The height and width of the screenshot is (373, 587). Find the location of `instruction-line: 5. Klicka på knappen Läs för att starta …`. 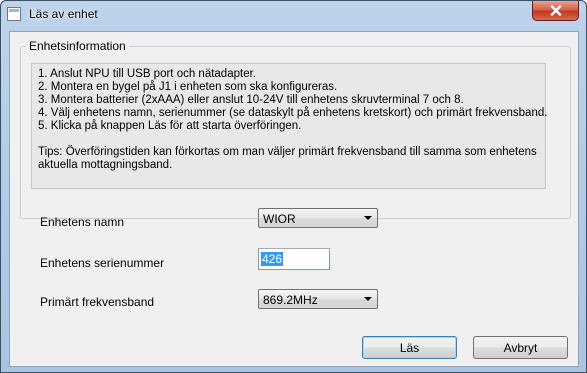

instruction-line: 5. Klicka på knappen Läs för att starta … is located at coordinates (170, 126).